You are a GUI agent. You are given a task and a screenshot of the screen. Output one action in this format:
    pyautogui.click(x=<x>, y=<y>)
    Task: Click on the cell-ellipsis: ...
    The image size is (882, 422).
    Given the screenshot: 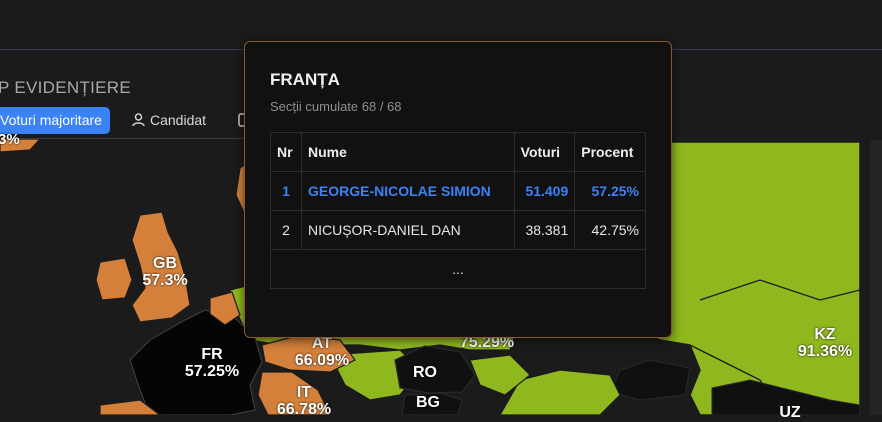 What is the action you would take?
    pyautogui.click(x=458, y=269)
    